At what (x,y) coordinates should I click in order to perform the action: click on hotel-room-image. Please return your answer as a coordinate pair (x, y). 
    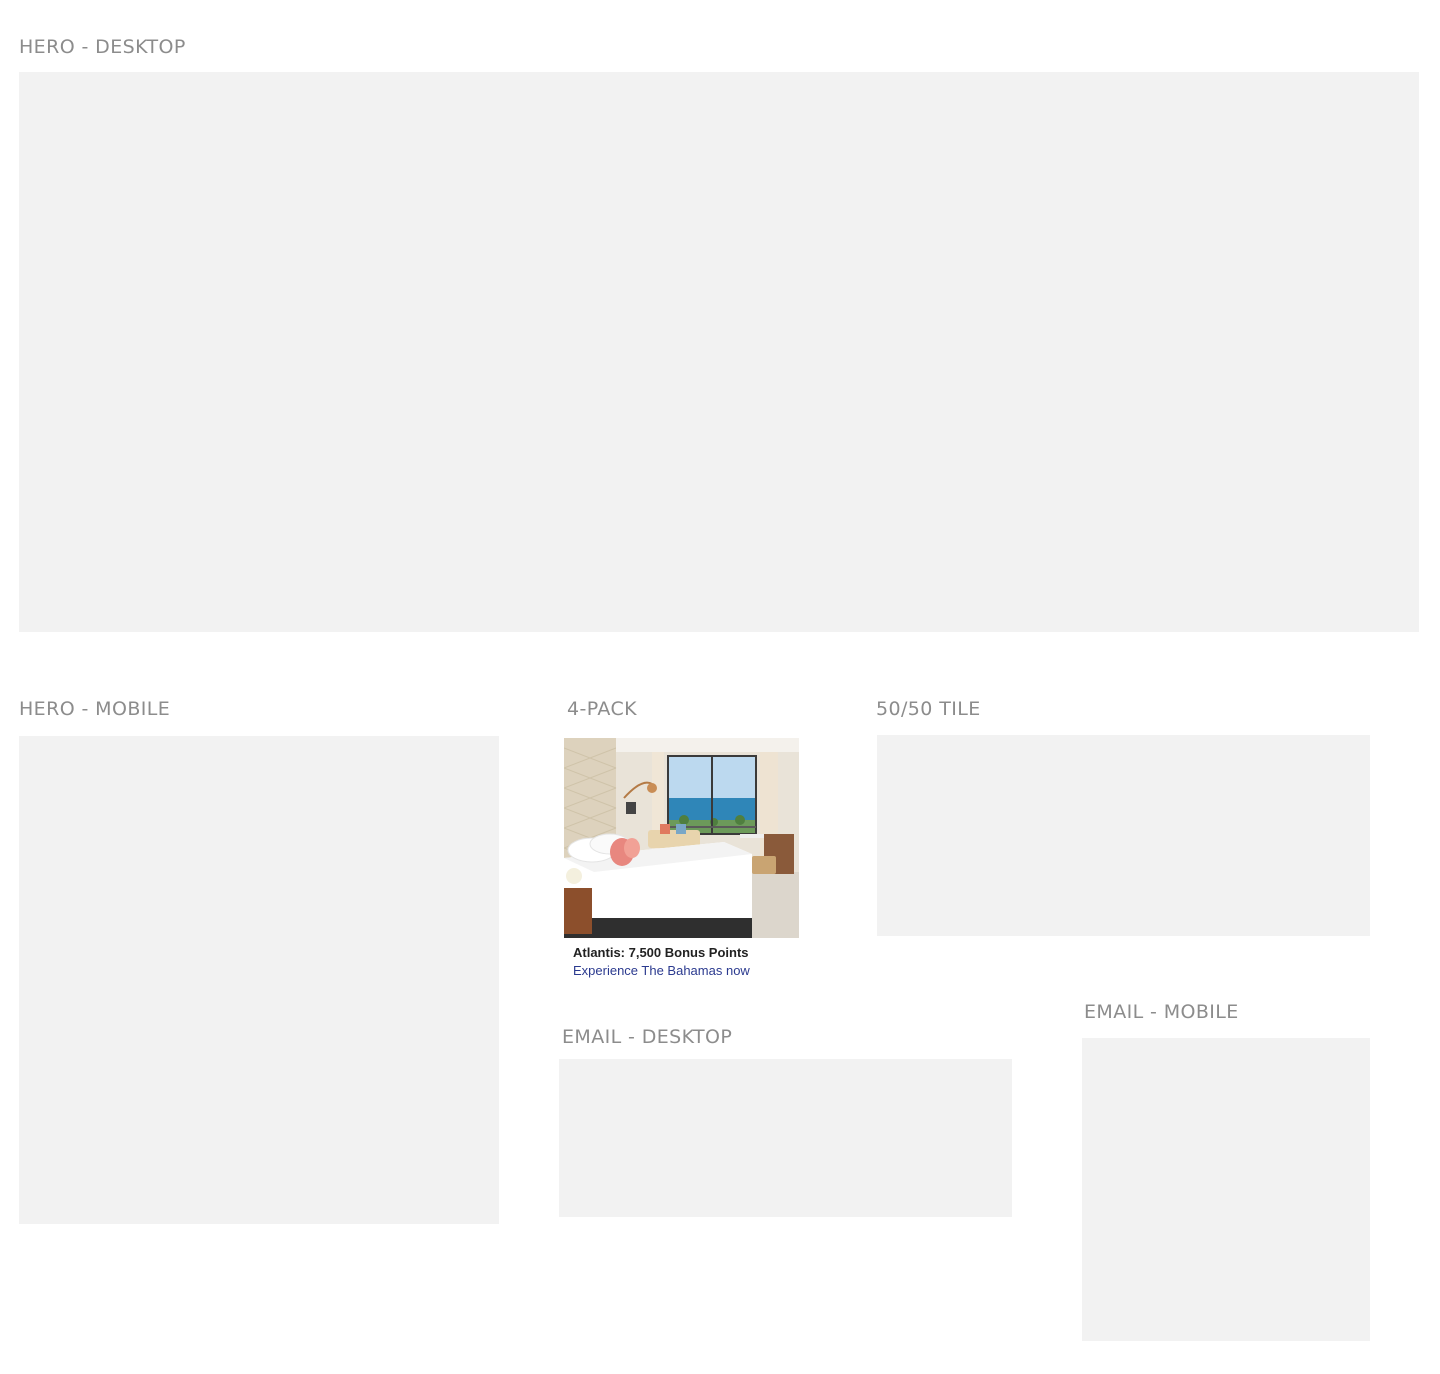
    Looking at the image, I should click on (681, 838).